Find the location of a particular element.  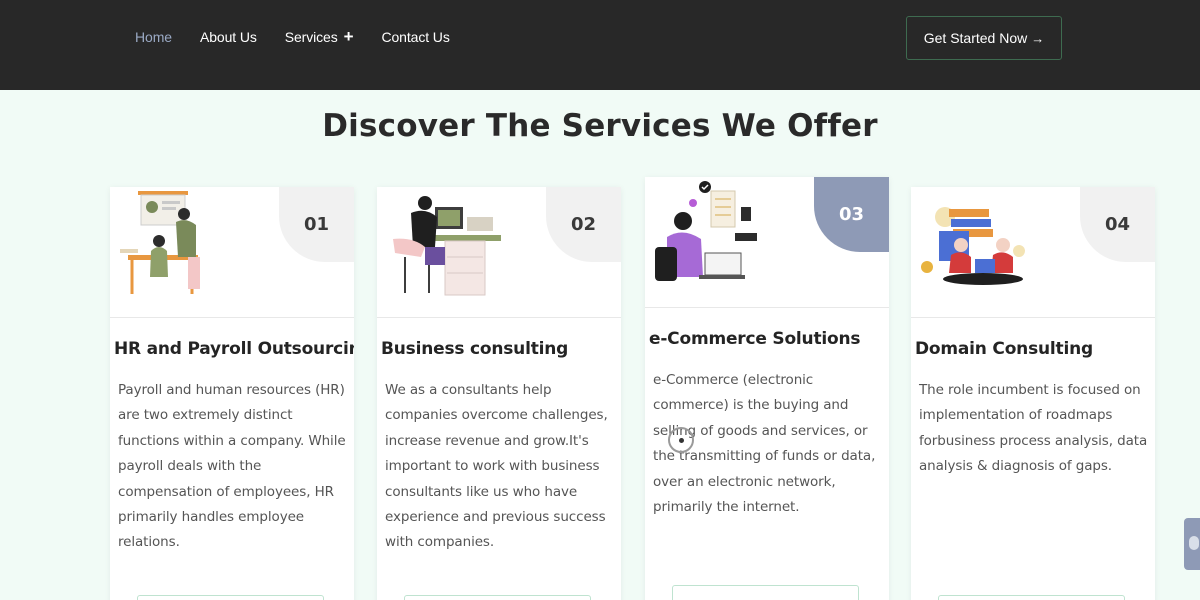

card-number-badge: 03 is located at coordinates (851, 214).